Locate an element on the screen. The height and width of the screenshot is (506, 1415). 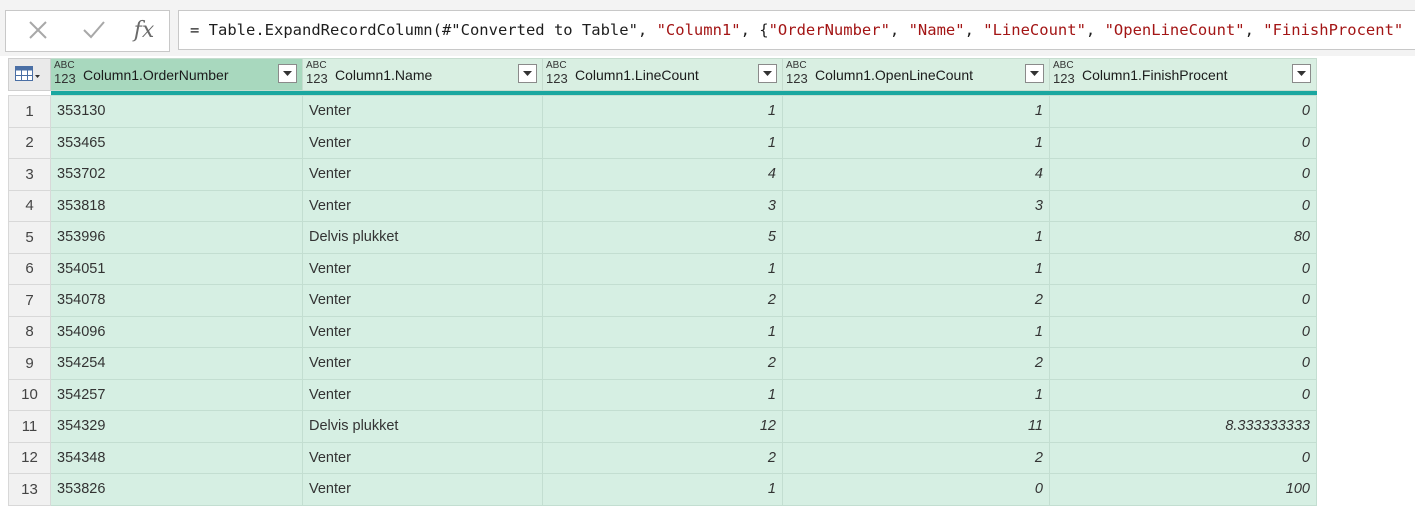
cell-linecount: 12 is located at coordinates (662, 426).